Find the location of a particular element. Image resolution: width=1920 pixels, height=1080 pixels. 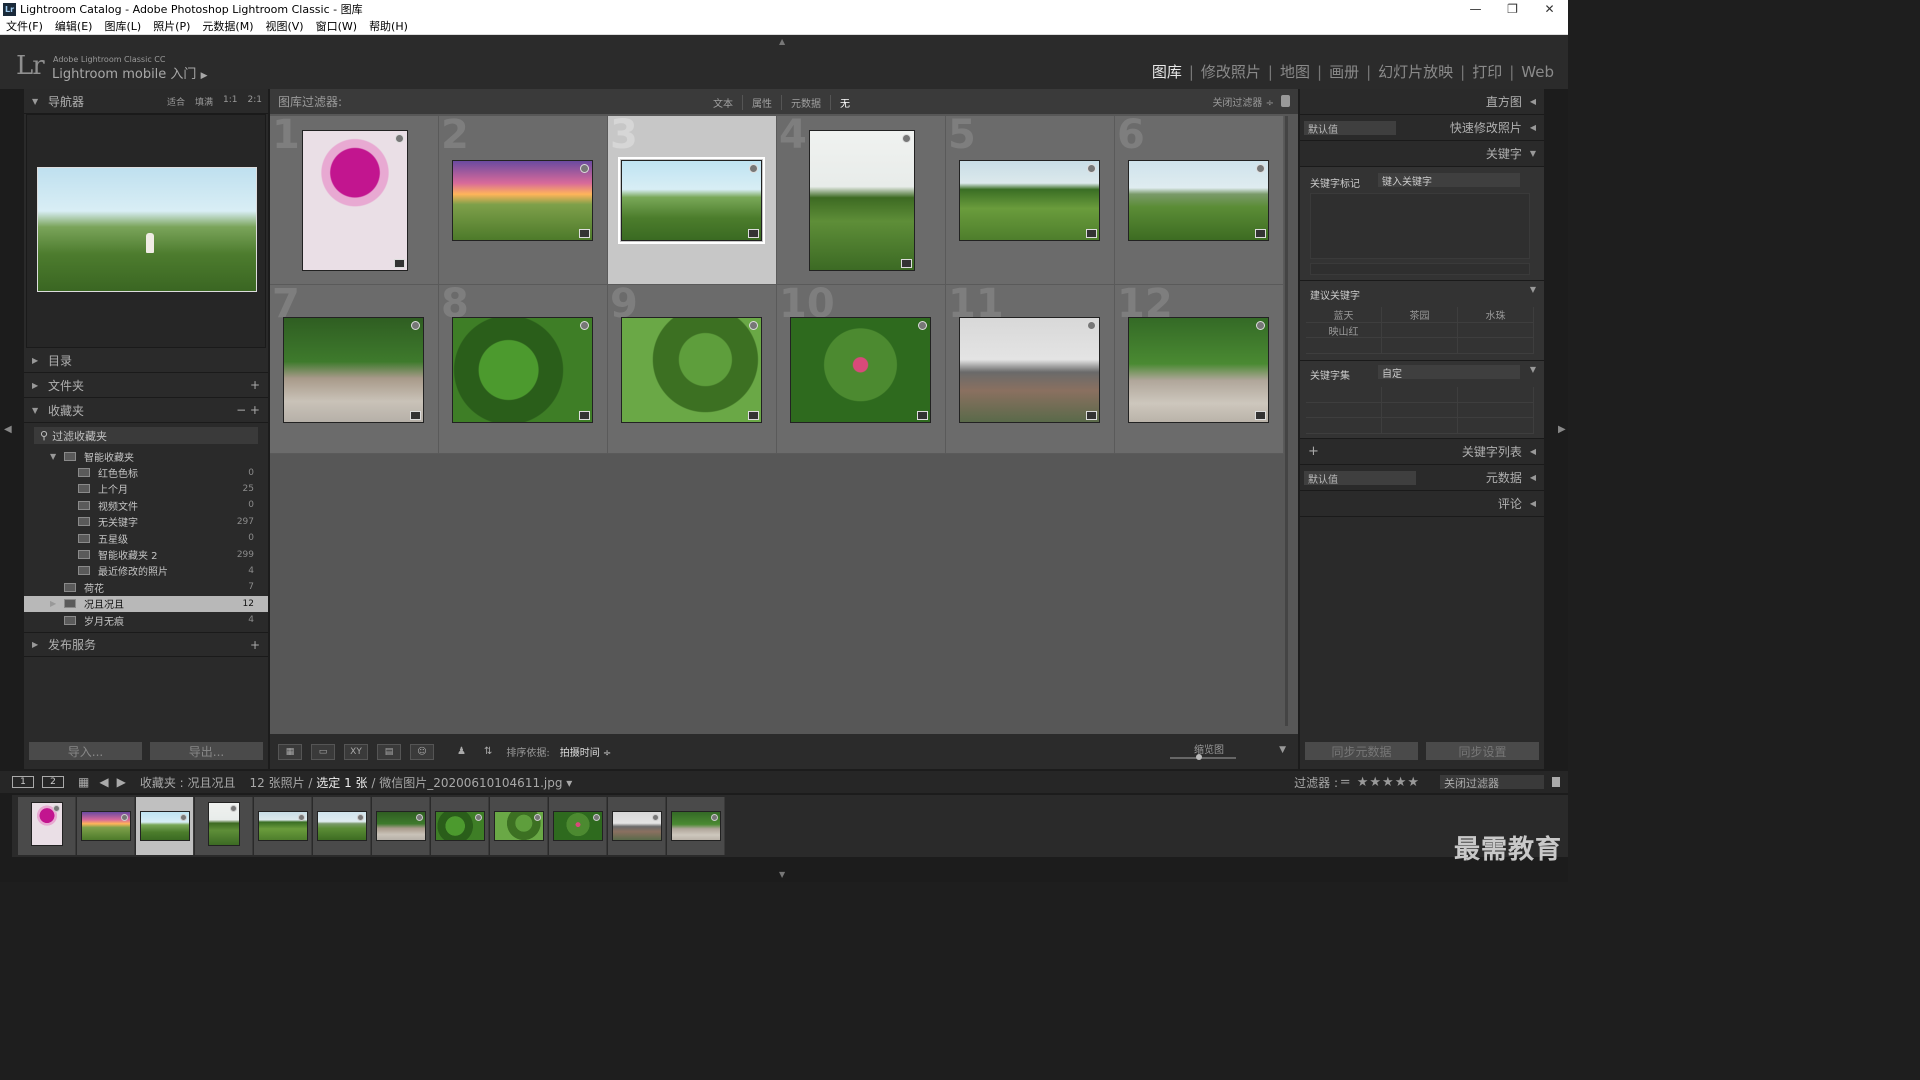

sync-settings-button: 同步设置 is located at coordinates (1482, 751).